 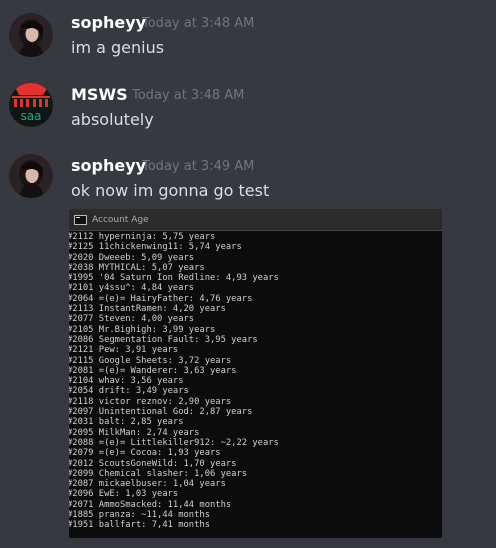 What do you see at coordinates (31, 116) in the screenshot?
I see `svg-text: saa` at bounding box center [31, 116].